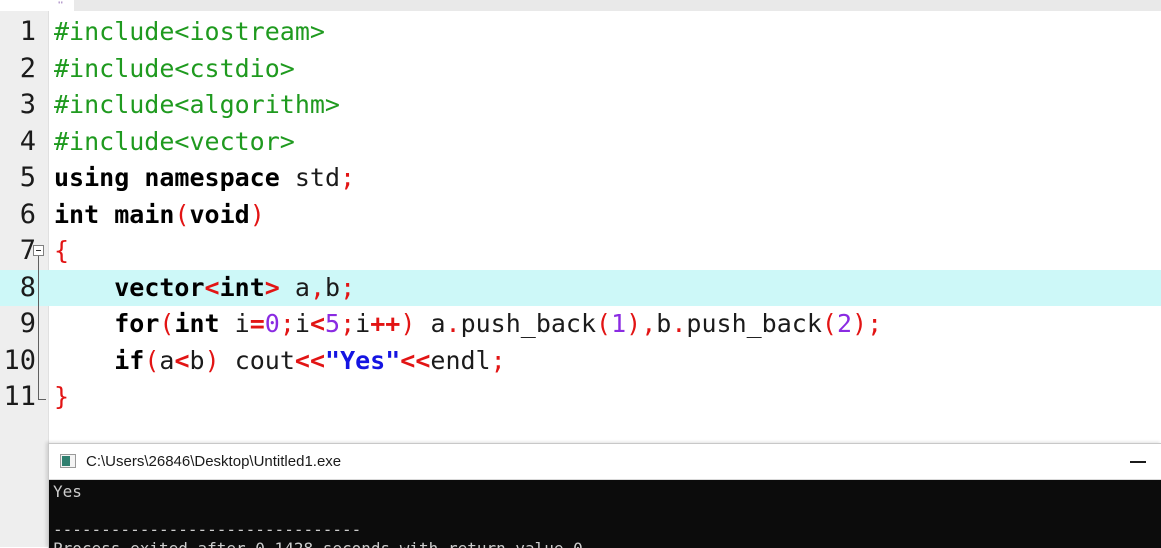  What do you see at coordinates (619, 323) in the screenshot?
I see `token-number: 1` at bounding box center [619, 323].